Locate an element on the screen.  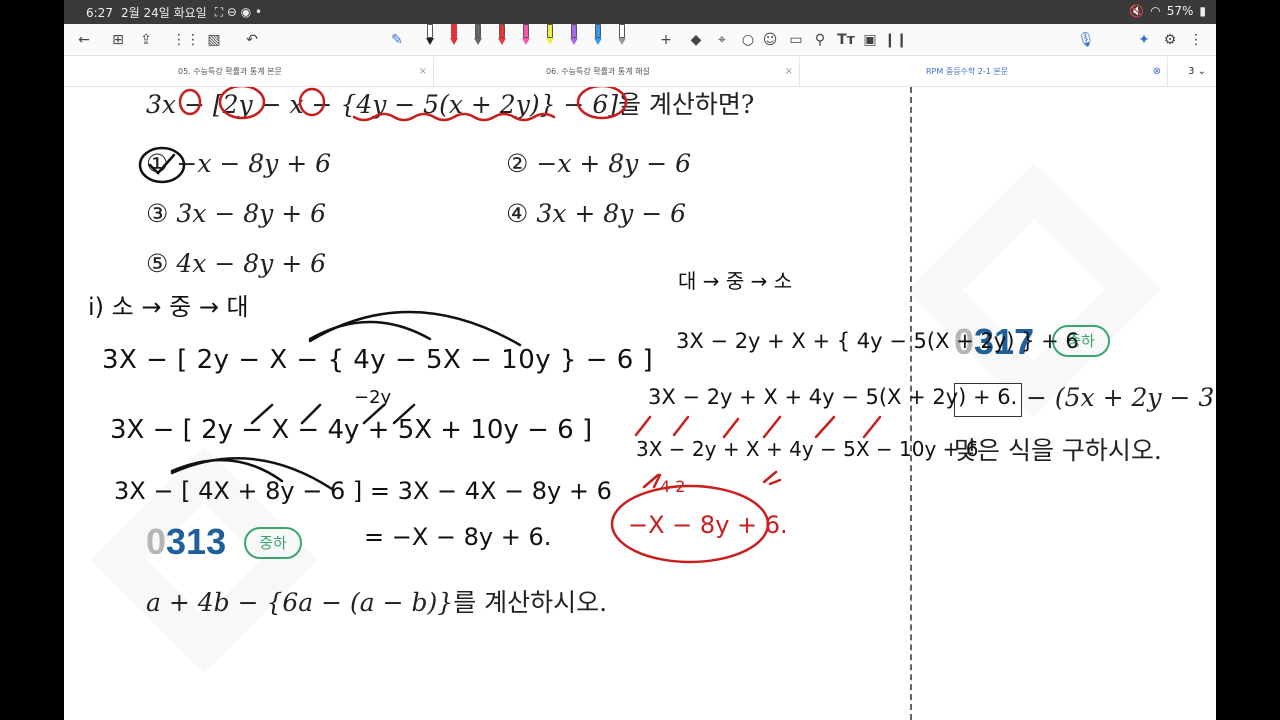
pen-yellow-icon is located at coordinates (550, 36).